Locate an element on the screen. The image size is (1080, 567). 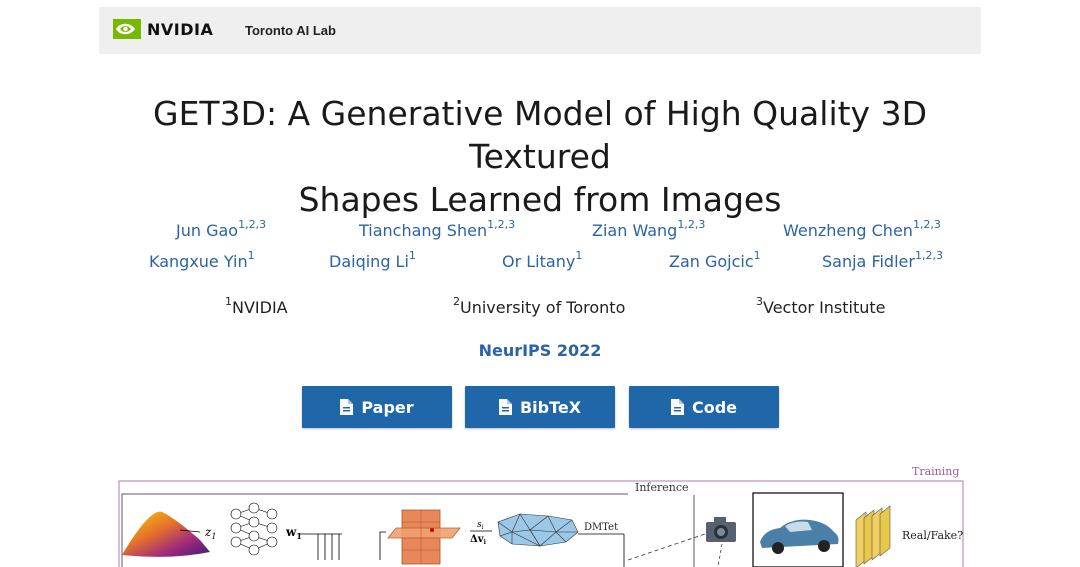
w-label: w1 is located at coordinates (293, 533).